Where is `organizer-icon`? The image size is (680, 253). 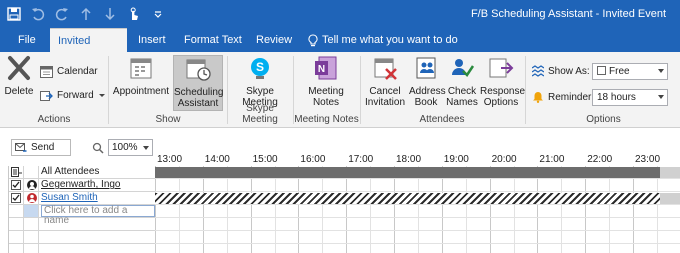
organizer-icon is located at coordinates (32, 185).